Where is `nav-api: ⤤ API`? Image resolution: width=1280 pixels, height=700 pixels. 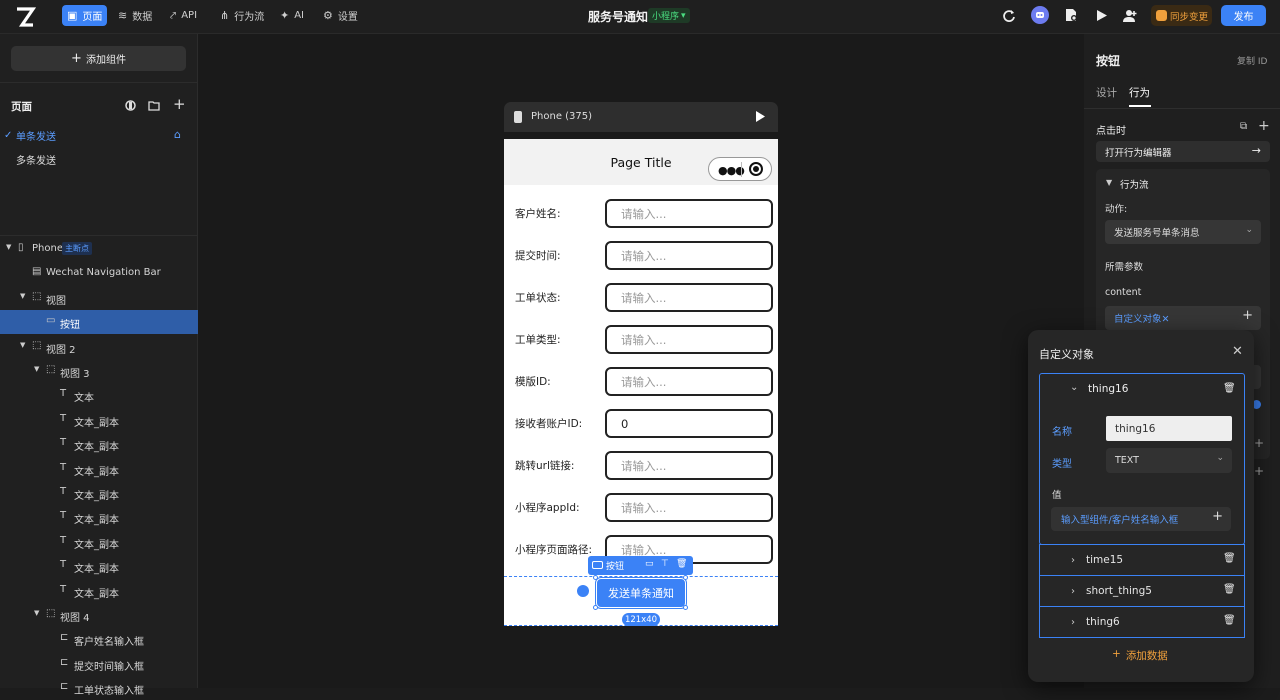 nav-api: ⤤ API is located at coordinates (183, 15).